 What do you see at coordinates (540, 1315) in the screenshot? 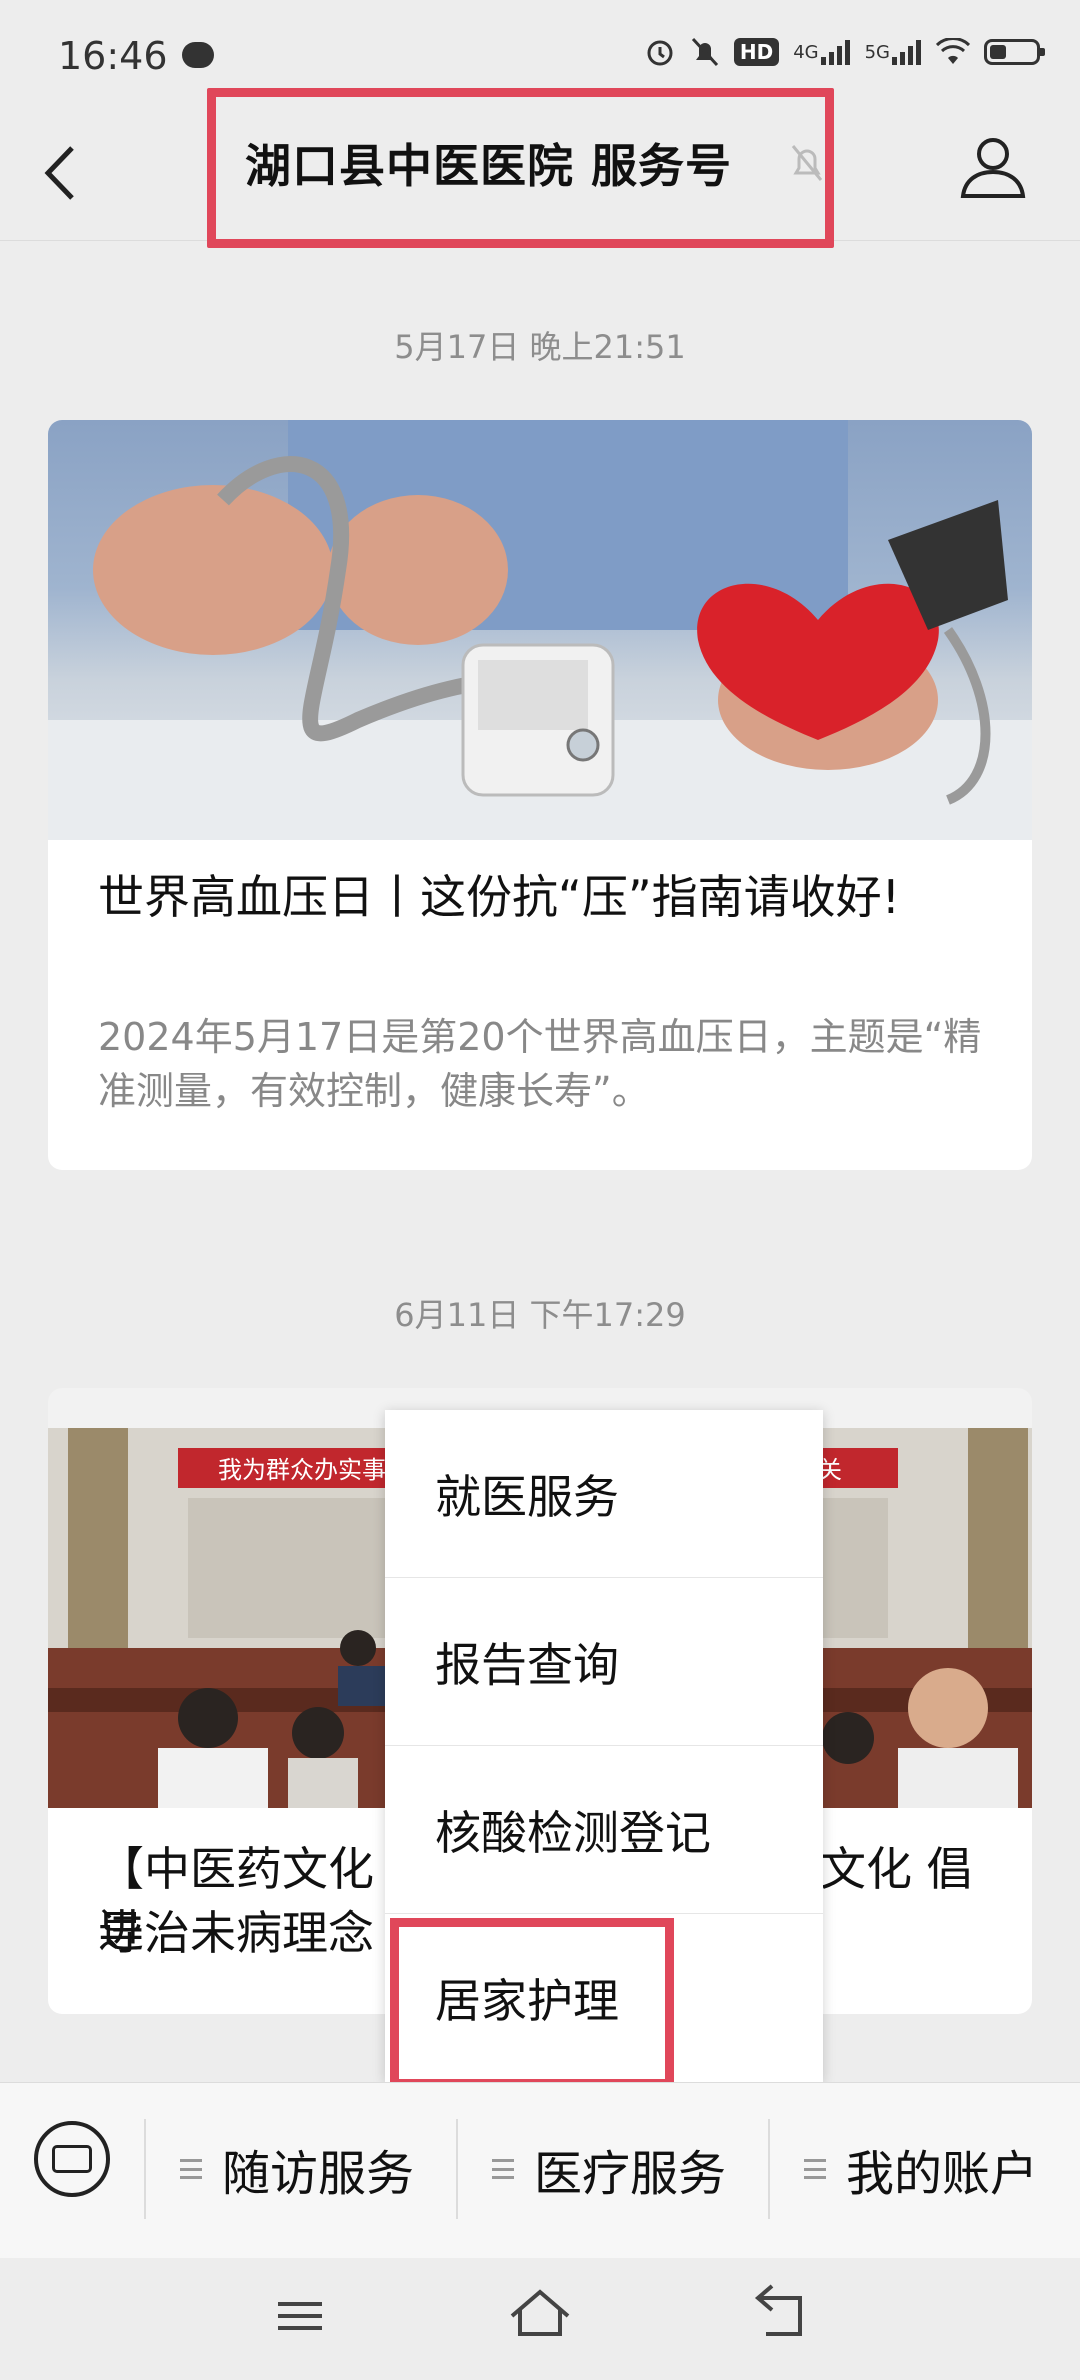
I see `message-date: 6月11日 下午17:29` at bounding box center [540, 1315].